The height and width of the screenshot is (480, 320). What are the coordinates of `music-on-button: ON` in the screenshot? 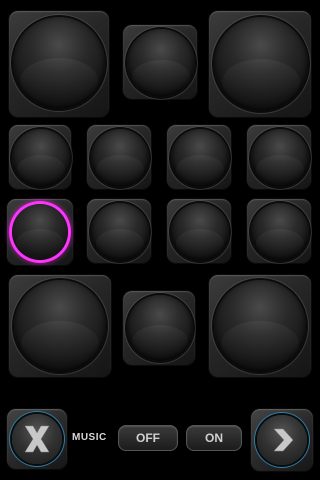 It's located at (214, 438).